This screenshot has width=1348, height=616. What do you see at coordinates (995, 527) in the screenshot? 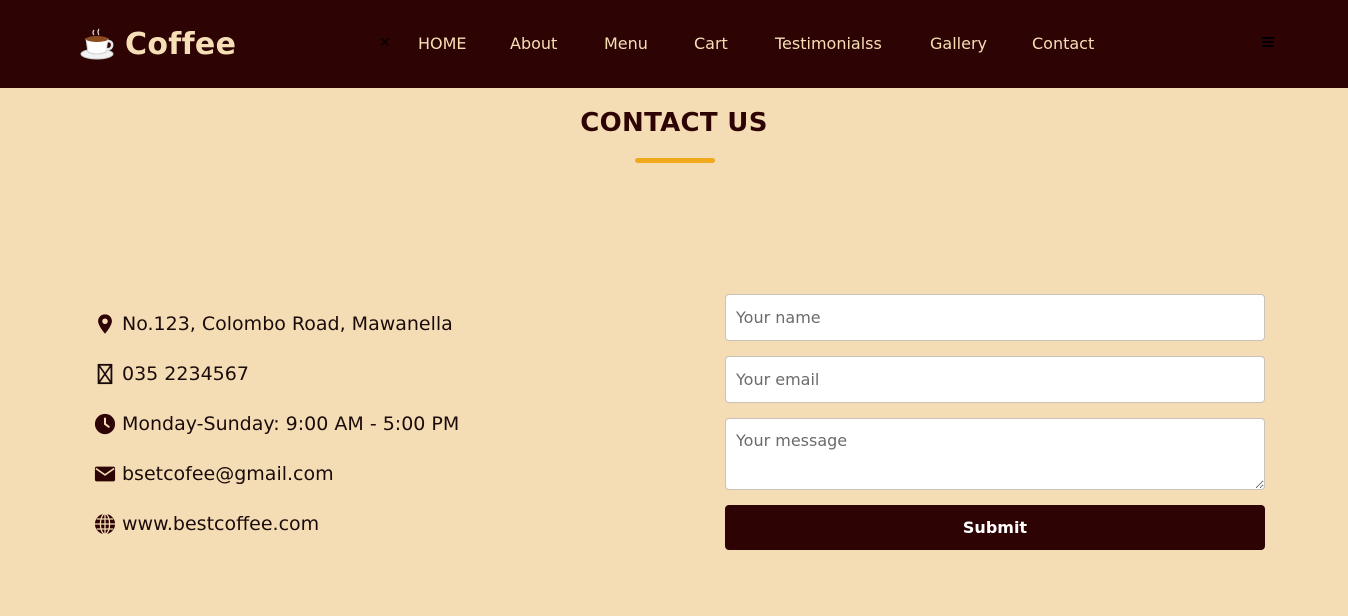
I see `submit-button: Submit` at bounding box center [995, 527].